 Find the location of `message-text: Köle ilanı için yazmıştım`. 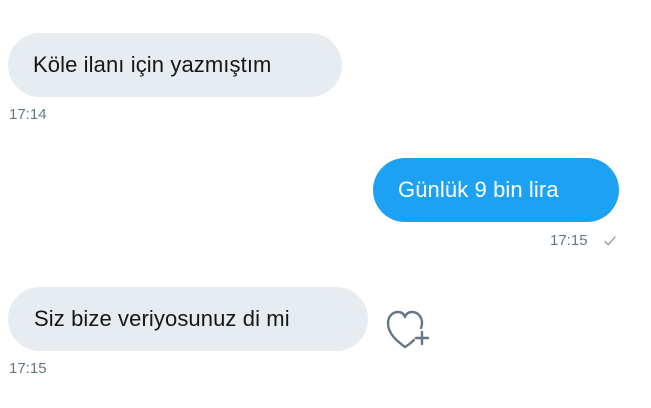

message-text: Köle ilanı için yazmıştım is located at coordinates (152, 64).